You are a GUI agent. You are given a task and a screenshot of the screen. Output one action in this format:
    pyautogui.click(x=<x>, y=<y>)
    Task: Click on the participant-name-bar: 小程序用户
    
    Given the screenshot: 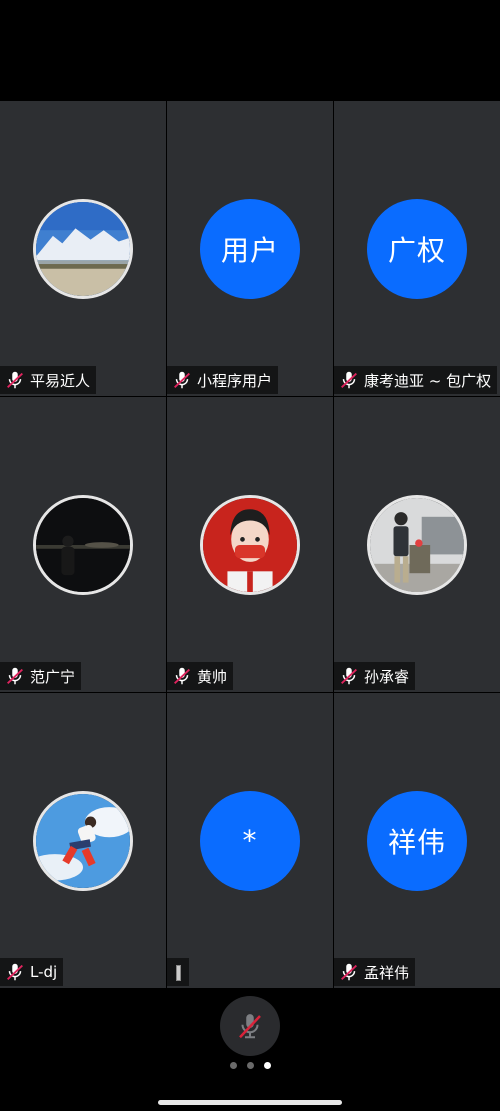 What is the action you would take?
    pyautogui.click(x=223, y=380)
    